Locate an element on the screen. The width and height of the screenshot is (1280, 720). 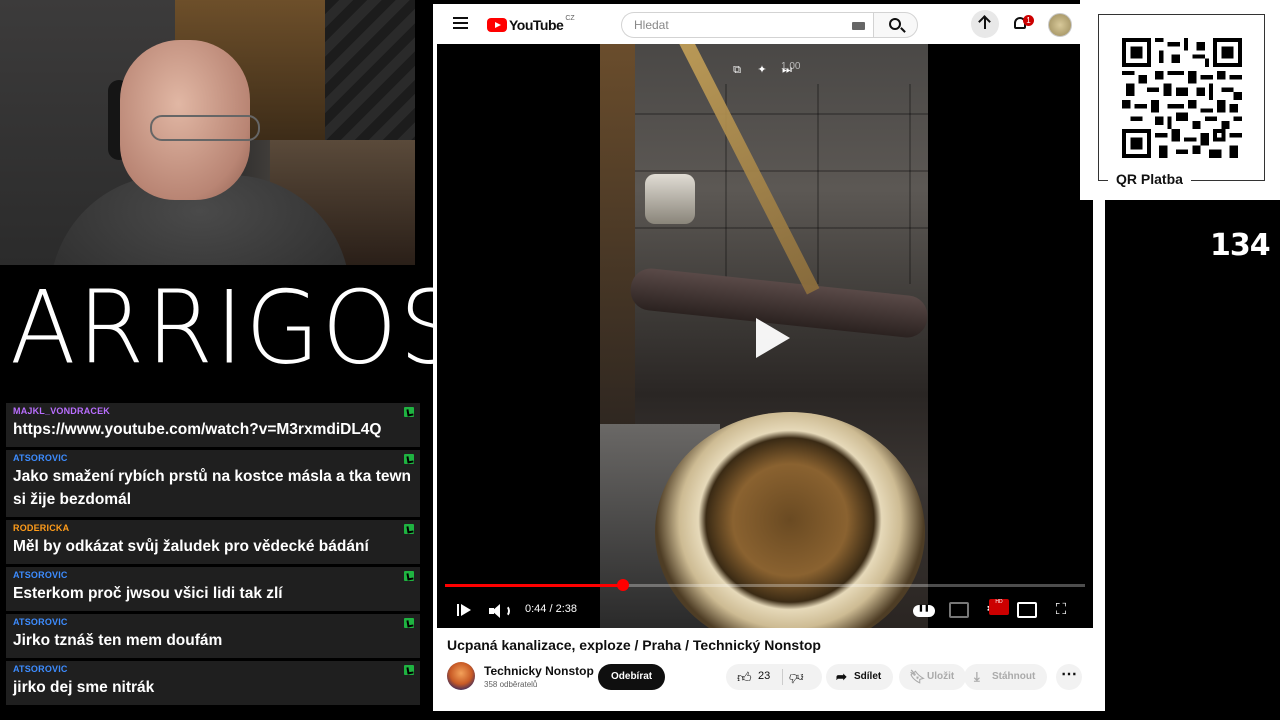
search-box is located at coordinates (747, 25).